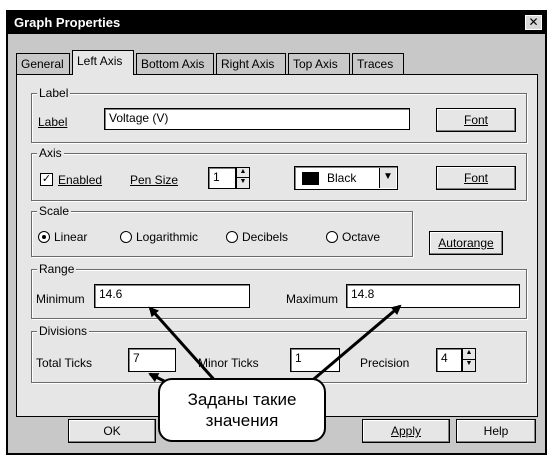  I want to click on arrow-to-minimum, so click(184, 346).